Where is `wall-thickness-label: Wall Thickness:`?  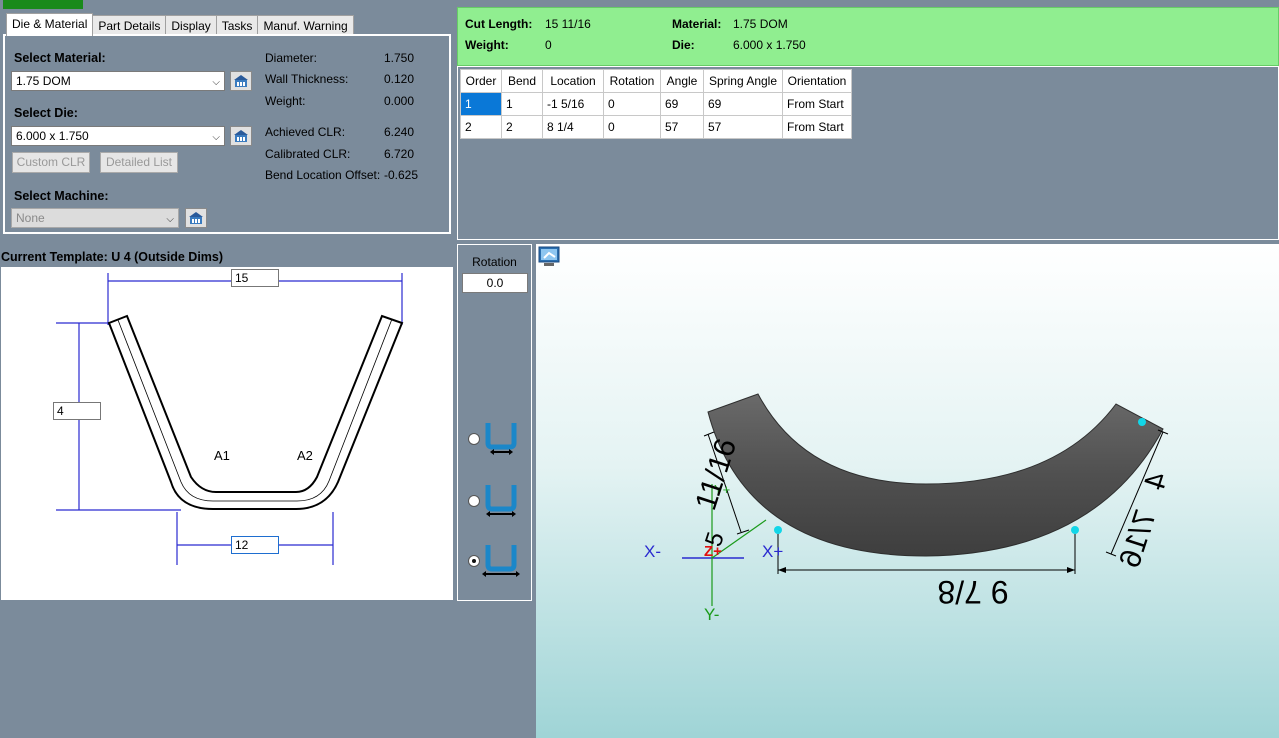
wall-thickness-label: Wall Thickness: is located at coordinates (307, 79).